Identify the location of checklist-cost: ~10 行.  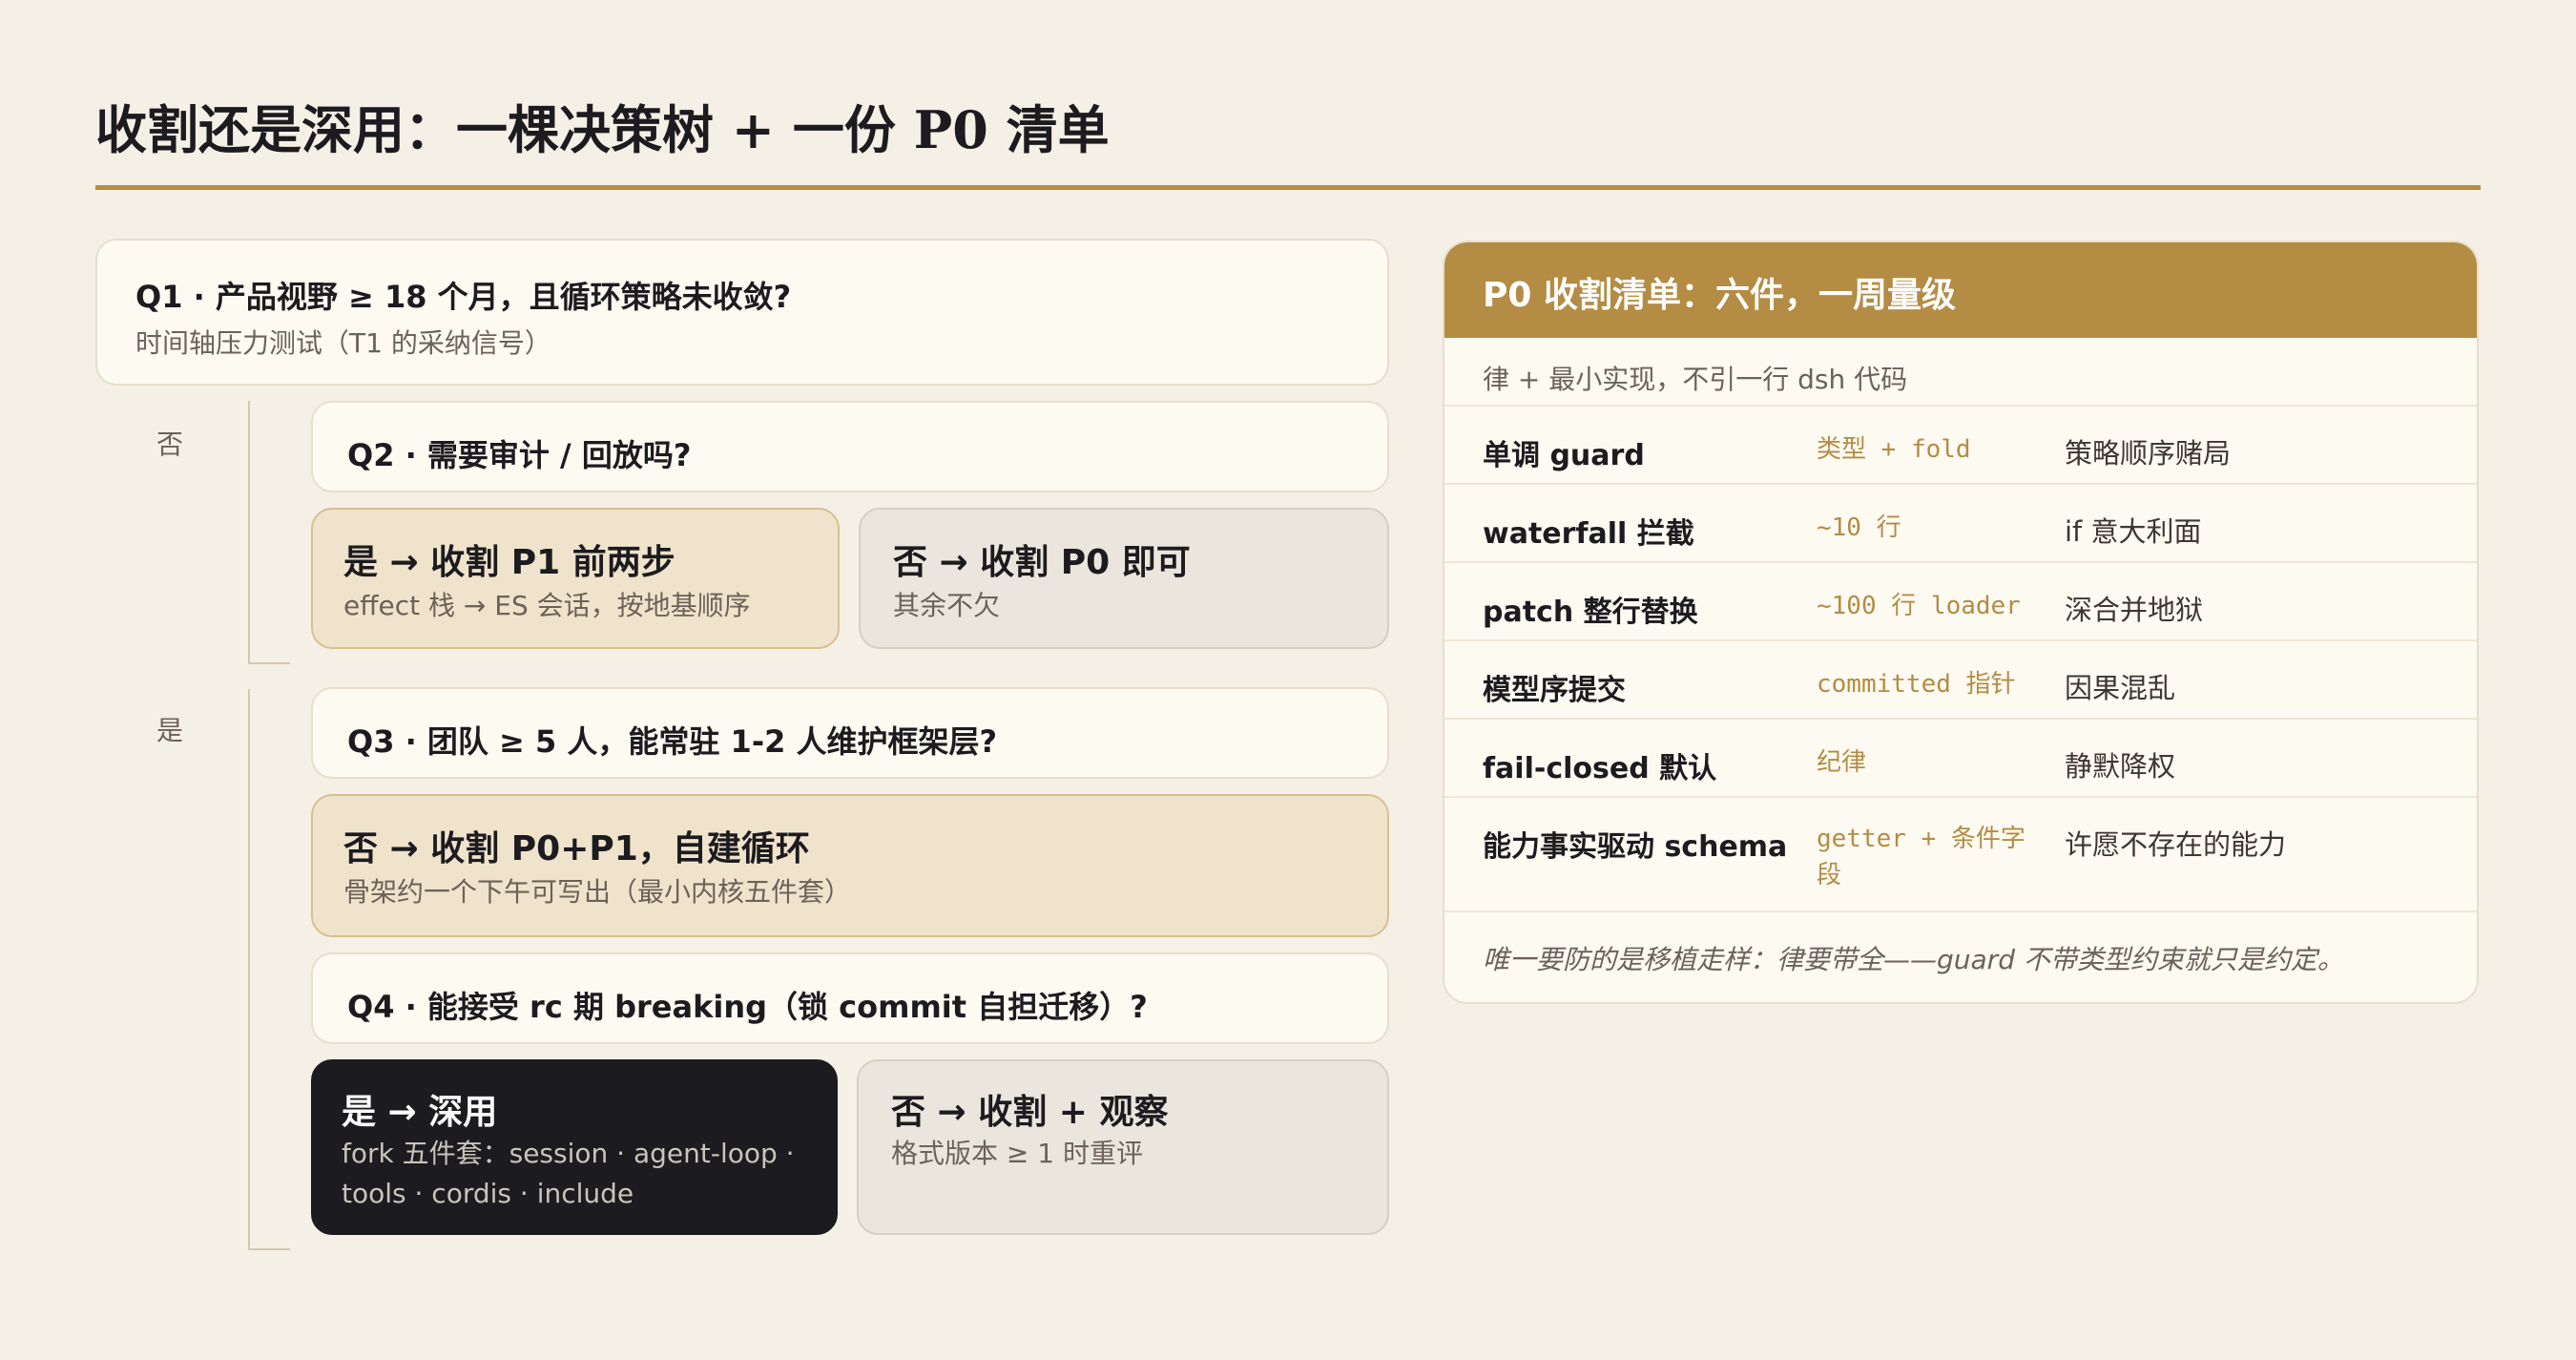
(1859, 527).